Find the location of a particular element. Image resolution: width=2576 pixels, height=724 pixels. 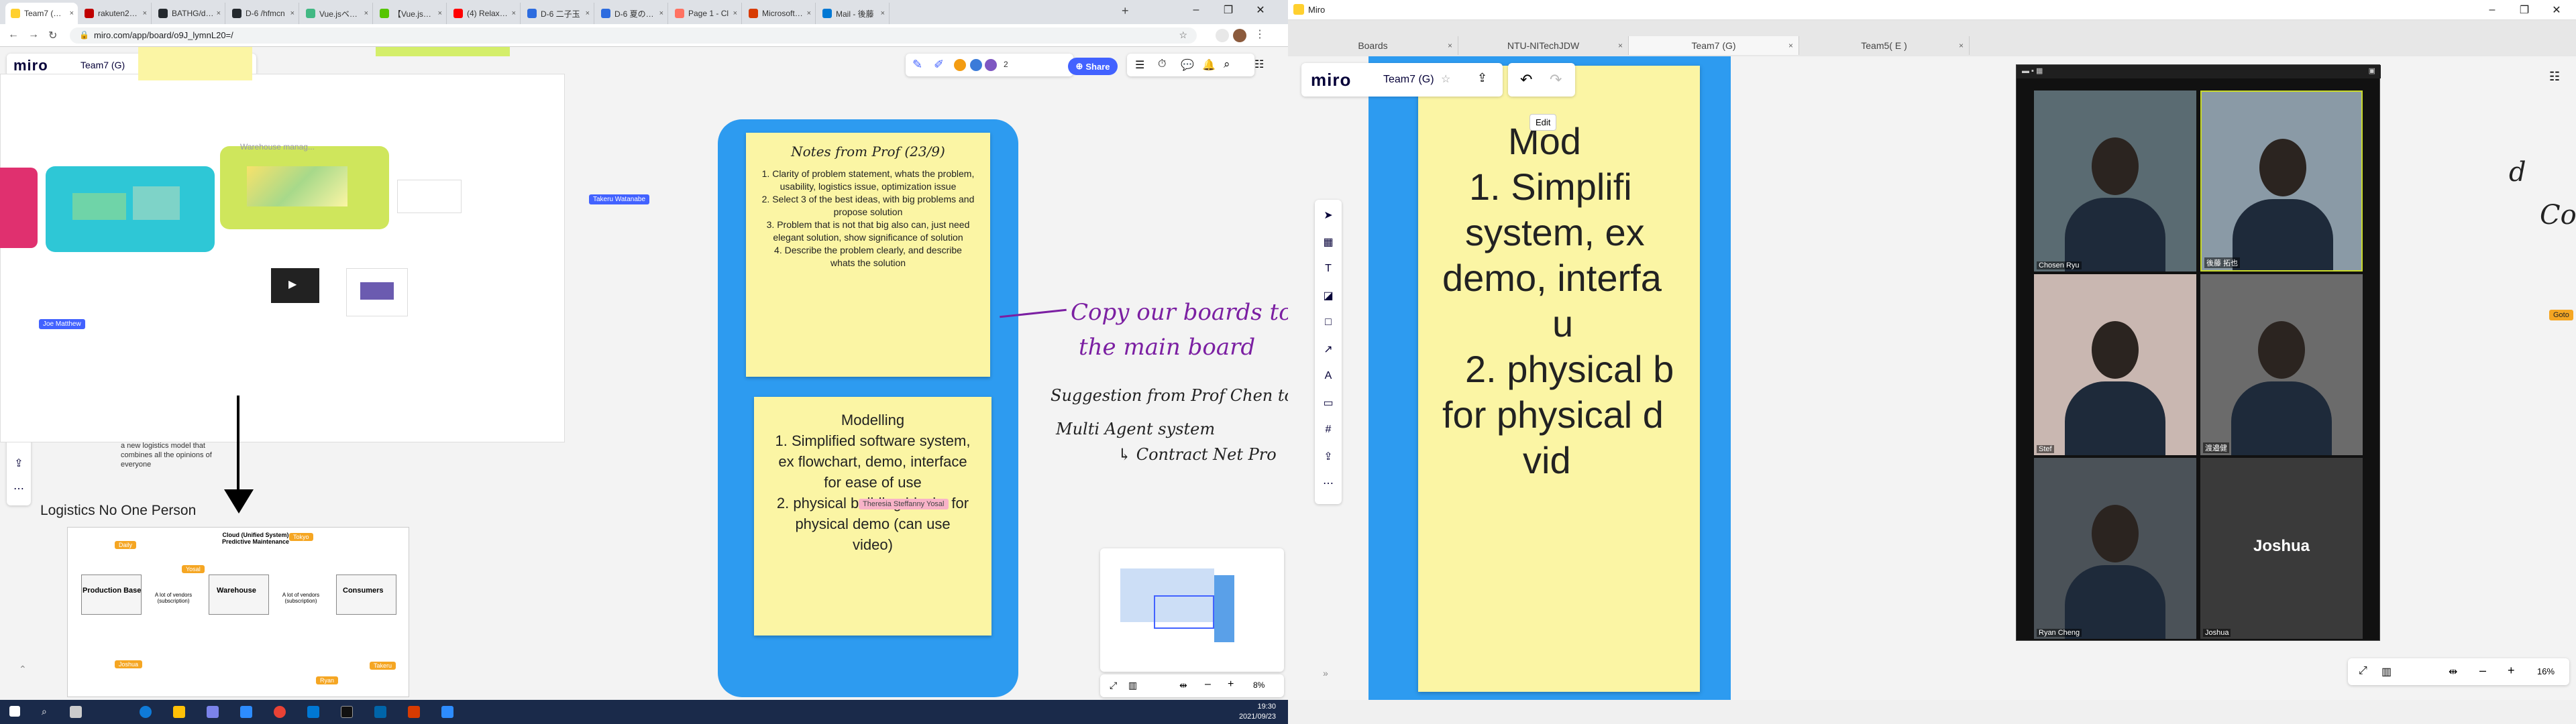

app-tab: Boards × is located at coordinates (1373, 45).